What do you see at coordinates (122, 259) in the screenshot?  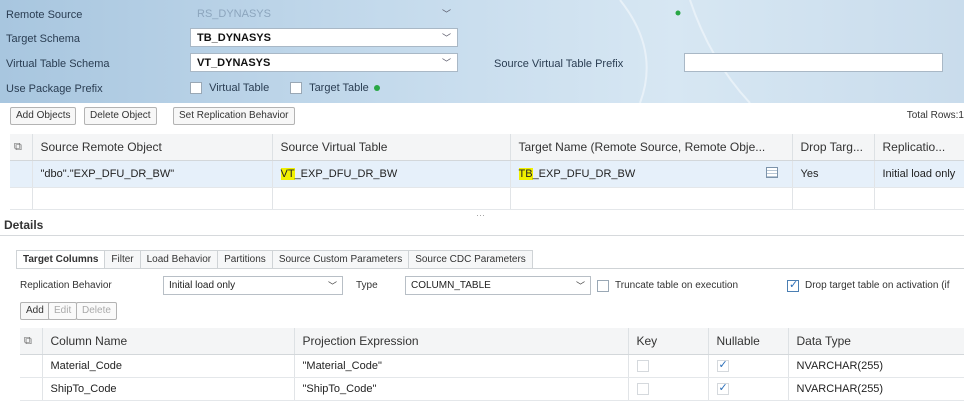 I see `tab-filter: Filter` at bounding box center [122, 259].